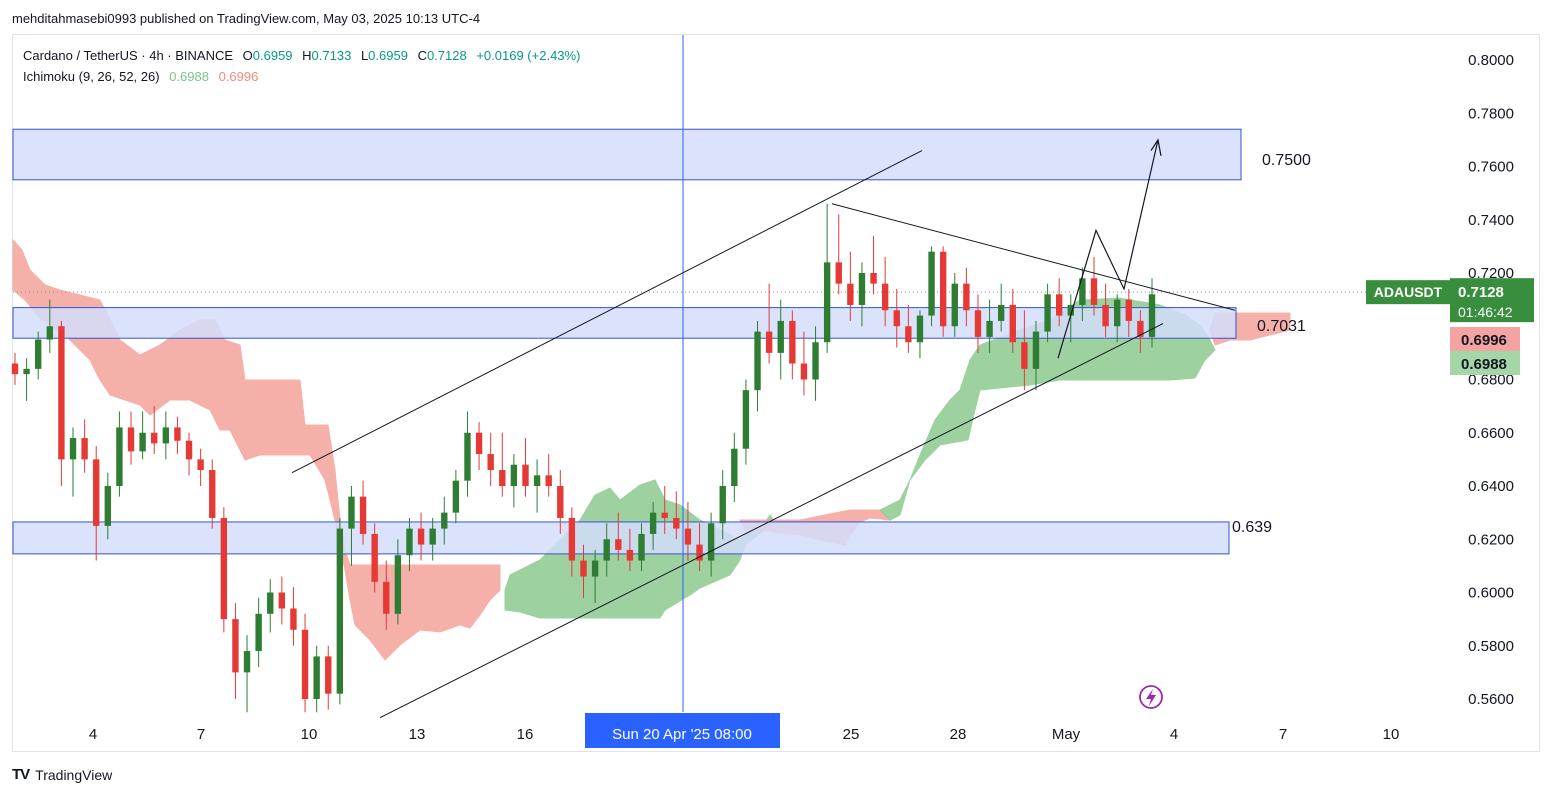  What do you see at coordinates (201, 734) in the screenshot?
I see `x-axis-tick-label: 7` at bounding box center [201, 734].